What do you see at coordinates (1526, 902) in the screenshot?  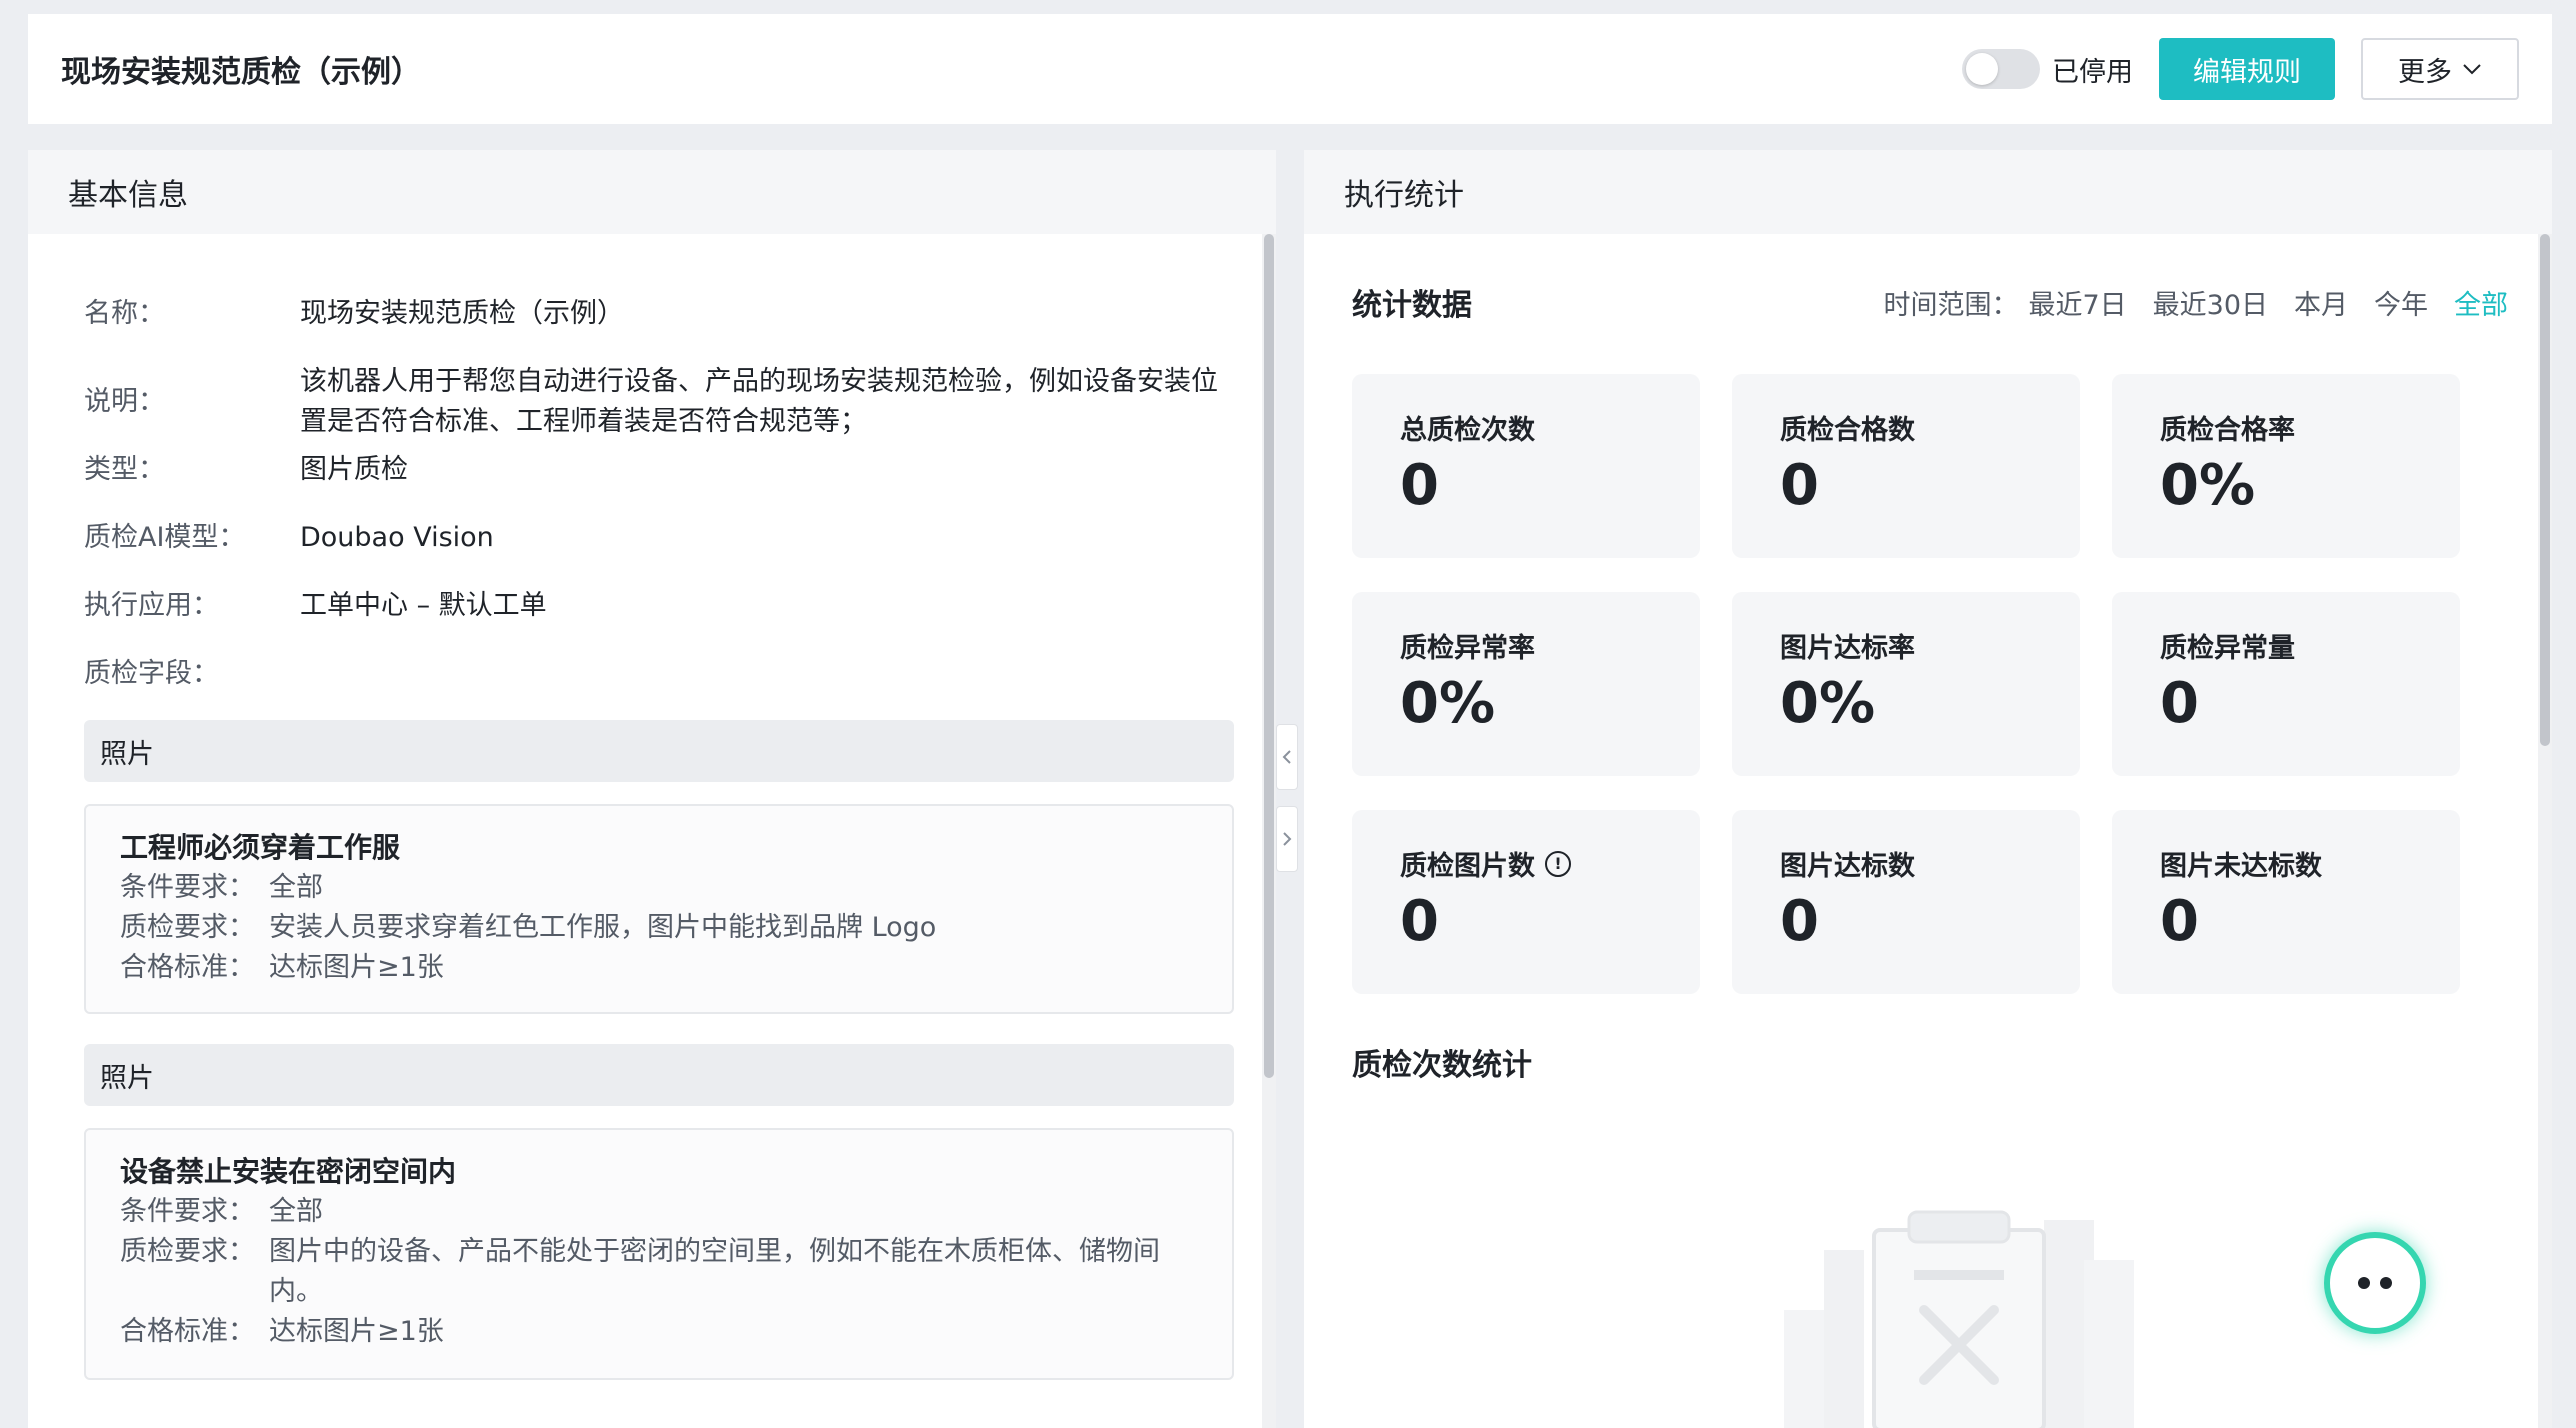 I see `stat-card-image-count: 质检图片数 ! 0` at bounding box center [1526, 902].